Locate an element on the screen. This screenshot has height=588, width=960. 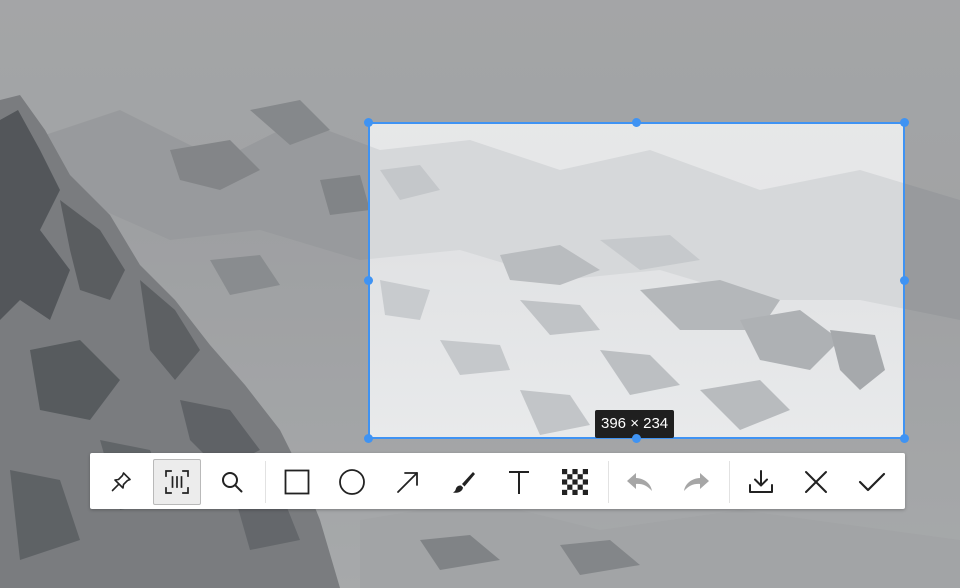
search-button is located at coordinates (232, 482).